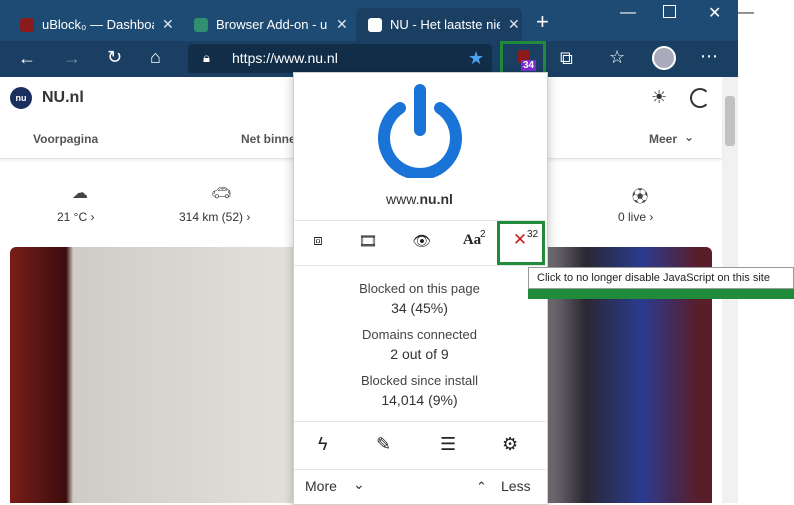 This screenshot has width=794, height=505. What do you see at coordinates (267, 139) in the screenshot?
I see `nav-net-binnen: Net binnen` at bounding box center [267, 139].